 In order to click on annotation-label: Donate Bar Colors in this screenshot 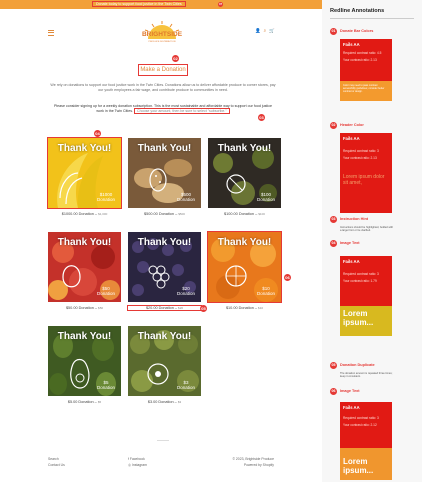, I will do `click(357, 31)`.